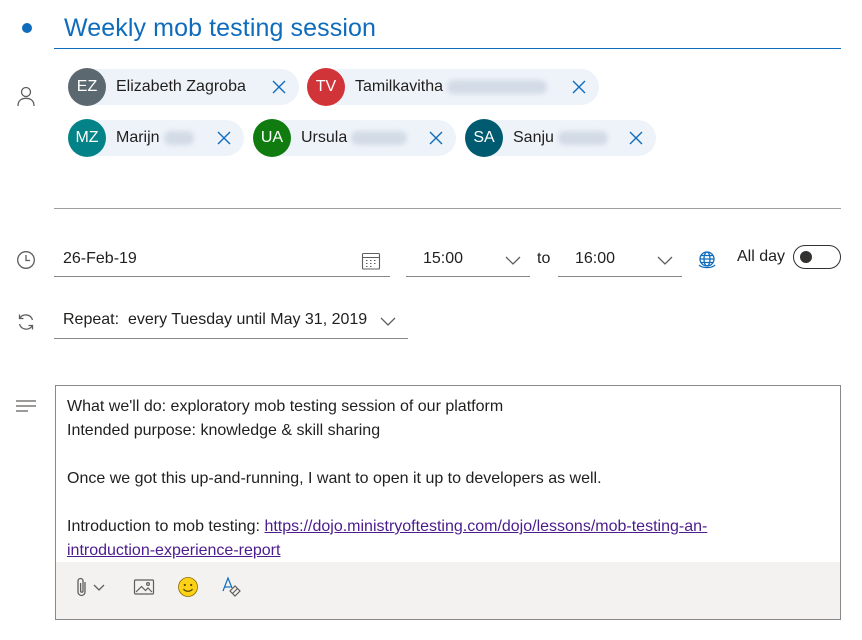 The image size is (862, 640). What do you see at coordinates (166, 526) in the screenshot?
I see `body-link-prefix: Introduction to mob testing:` at bounding box center [166, 526].